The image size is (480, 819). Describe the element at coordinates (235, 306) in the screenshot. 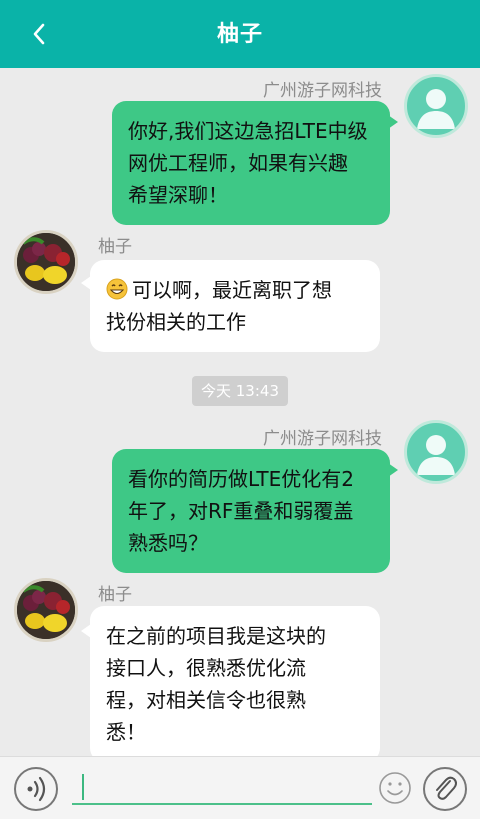

I see `message-bubble: 可以啊，最近离职了想 找份相关的工作` at that location.